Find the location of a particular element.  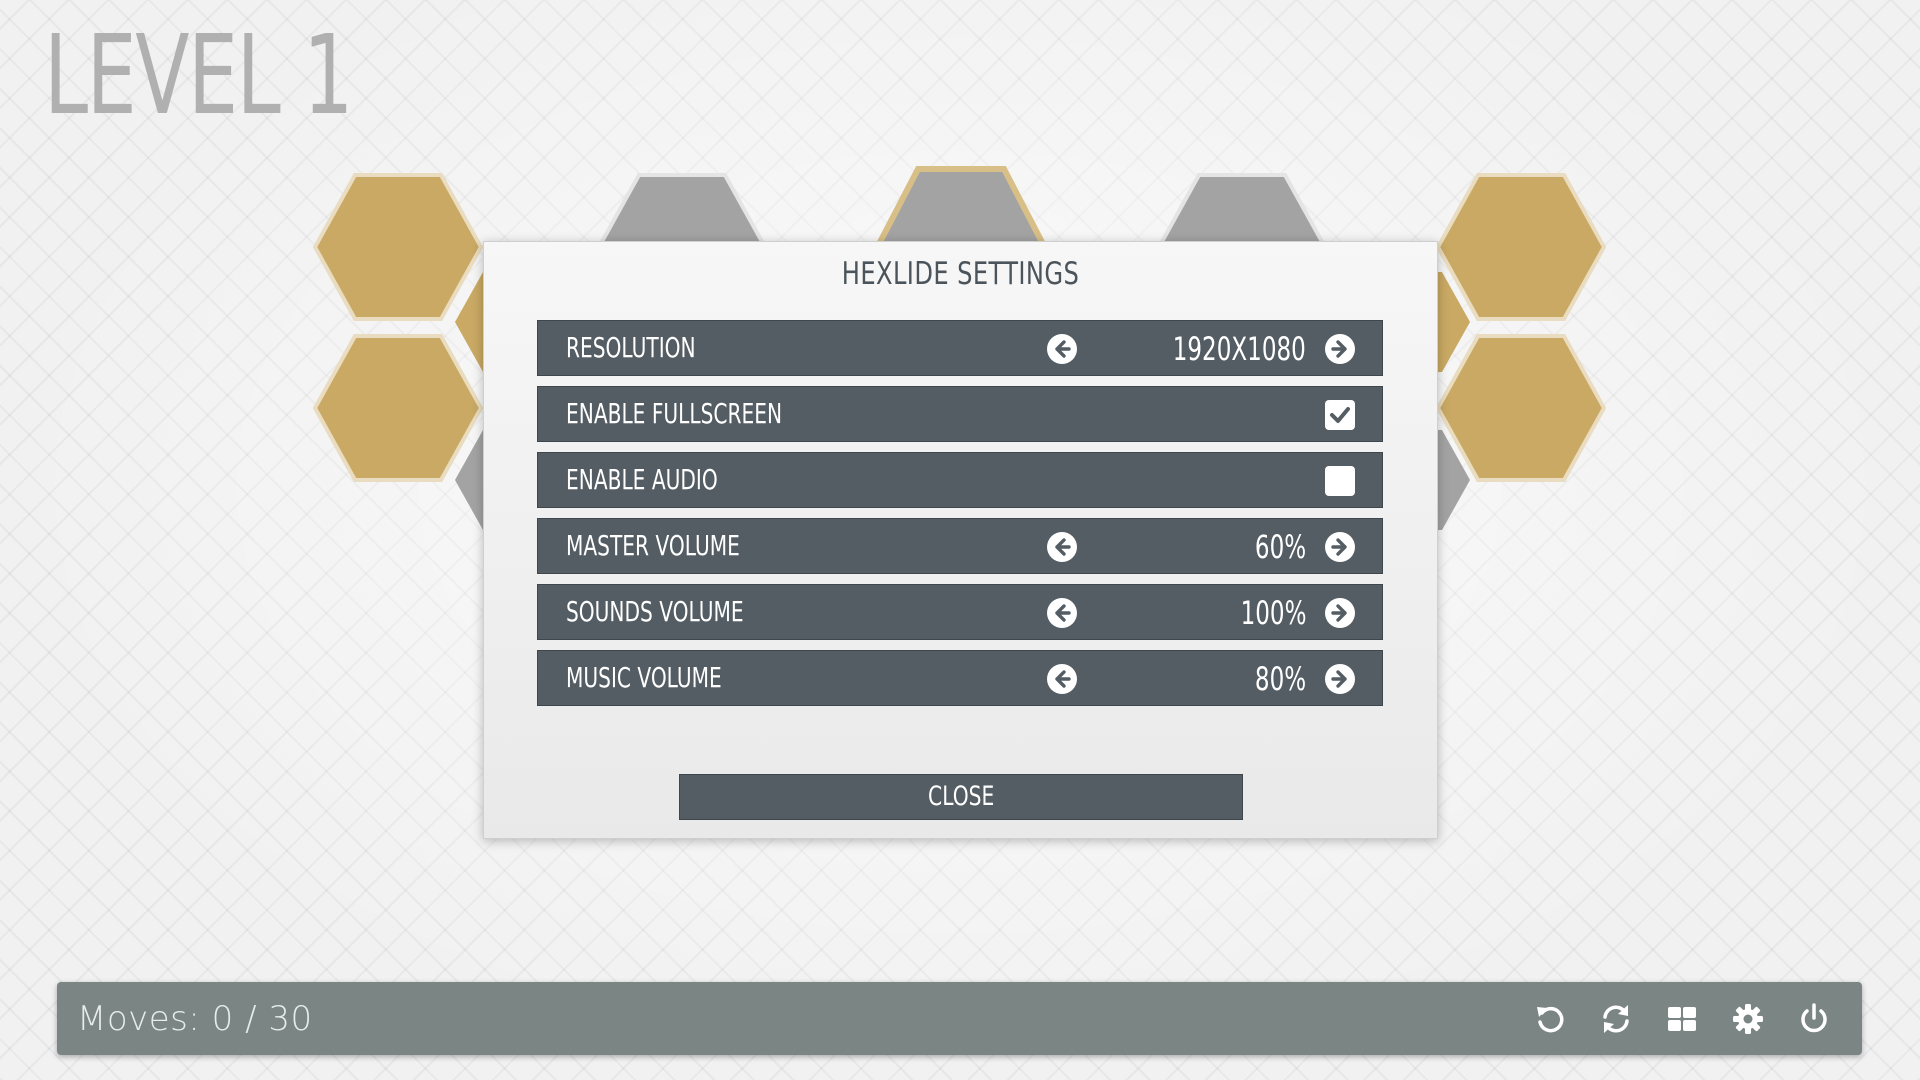

checkmark-icon is located at coordinates (1340, 415).